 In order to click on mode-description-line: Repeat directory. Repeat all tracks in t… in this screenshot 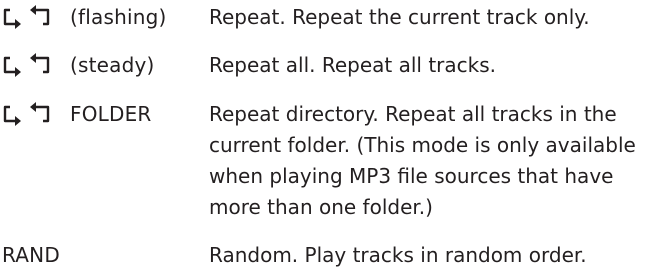, I will do `click(413, 114)`.